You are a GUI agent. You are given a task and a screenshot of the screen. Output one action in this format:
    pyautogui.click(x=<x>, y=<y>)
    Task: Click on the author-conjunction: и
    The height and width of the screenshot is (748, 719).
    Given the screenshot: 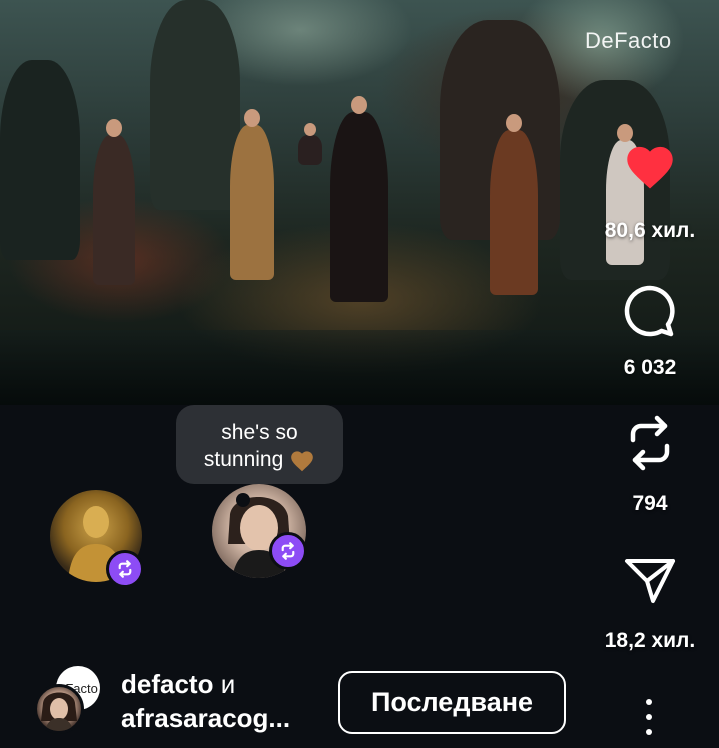 What is the action you would take?
    pyautogui.click(x=224, y=684)
    